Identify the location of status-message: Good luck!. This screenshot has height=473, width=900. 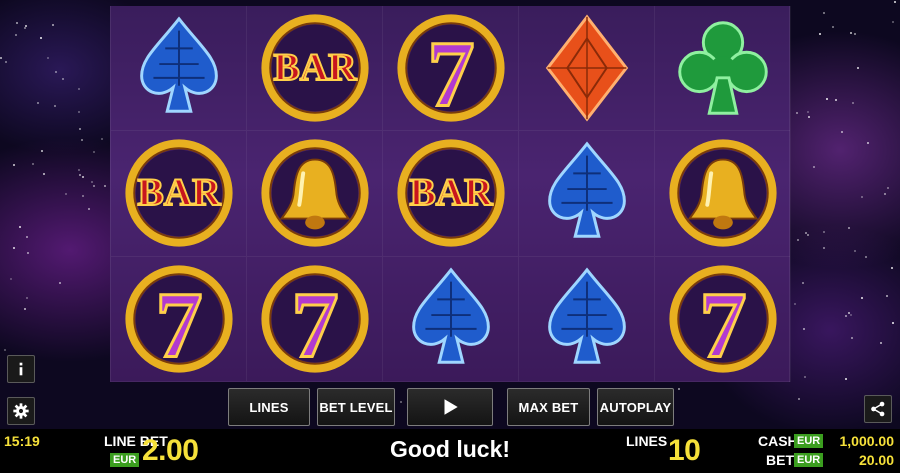
(450, 449).